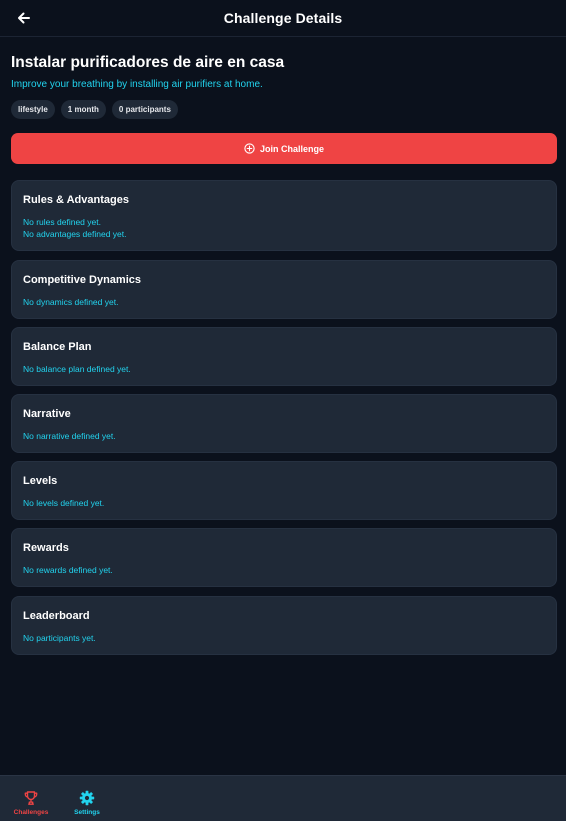 This screenshot has height=821, width=566. I want to click on card-text: No rewards defined yet., so click(68, 570).